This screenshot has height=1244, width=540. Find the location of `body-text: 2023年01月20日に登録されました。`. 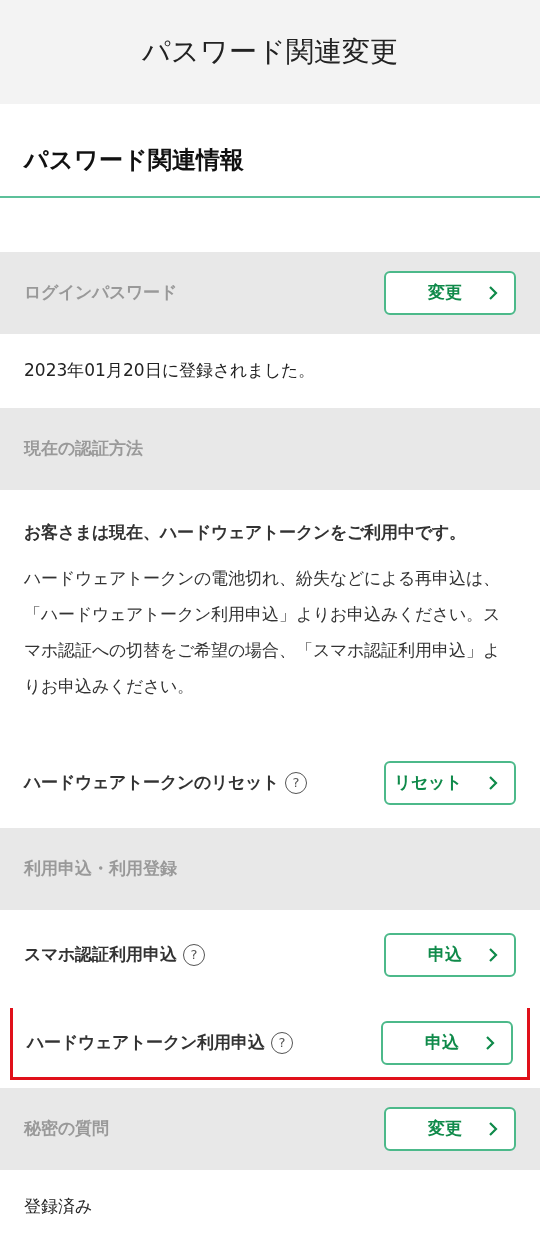

body-text: 2023年01月20日に登録されました。 is located at coordinates (169, 371).